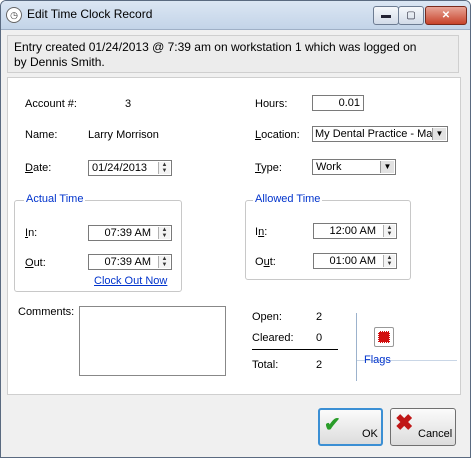 The image size is (471, 458). I want to click on date-label: Date:, so click(38, 168).